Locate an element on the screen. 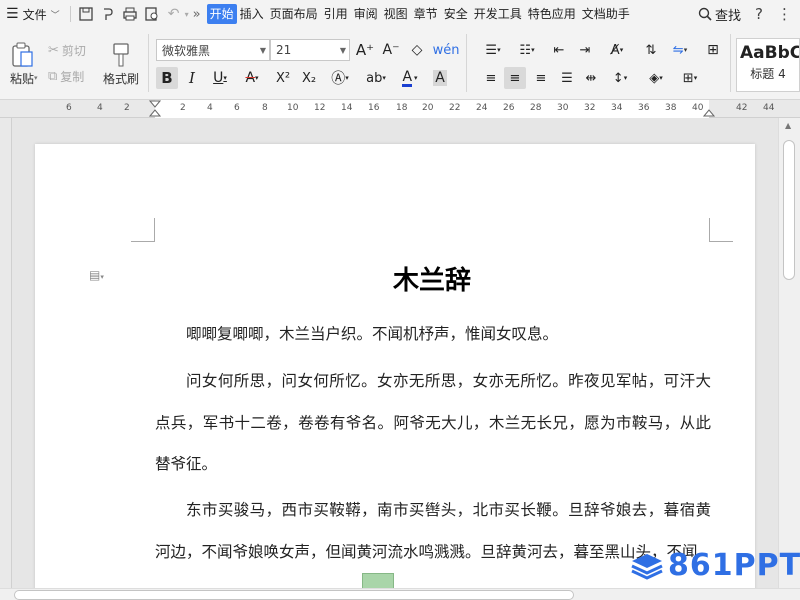  superscript-button: X² is located at coordinates (283, 78).